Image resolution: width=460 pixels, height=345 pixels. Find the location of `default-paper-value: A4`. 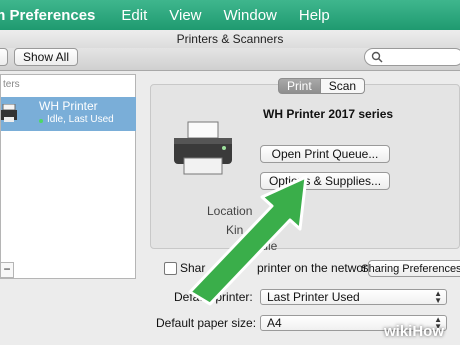

default-paper-value: A4 is located at coordinates (274, 323).